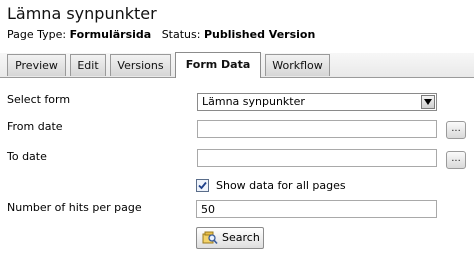 The image size is (474, 254). What do you see at coordinates (74, 207) in the screenshot?
I see `hits-per-page-label: Number of hits per page` at bounding box center [74, 207].